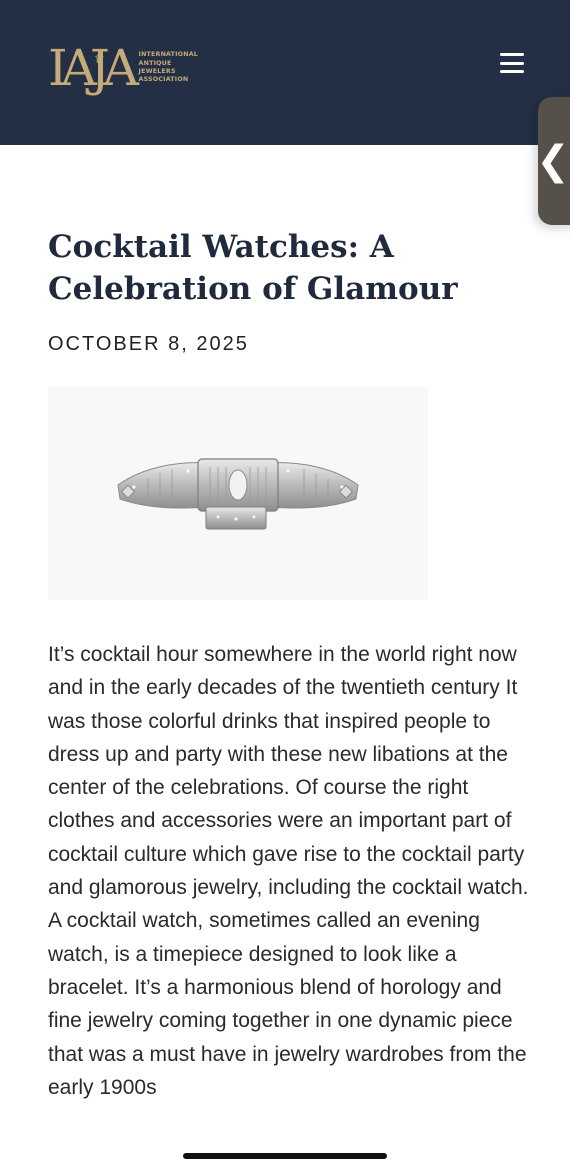 This screenshot has width=570, height=1171. I want to click on logo-line-1: INTERNATIONAL, so click(168, 55).